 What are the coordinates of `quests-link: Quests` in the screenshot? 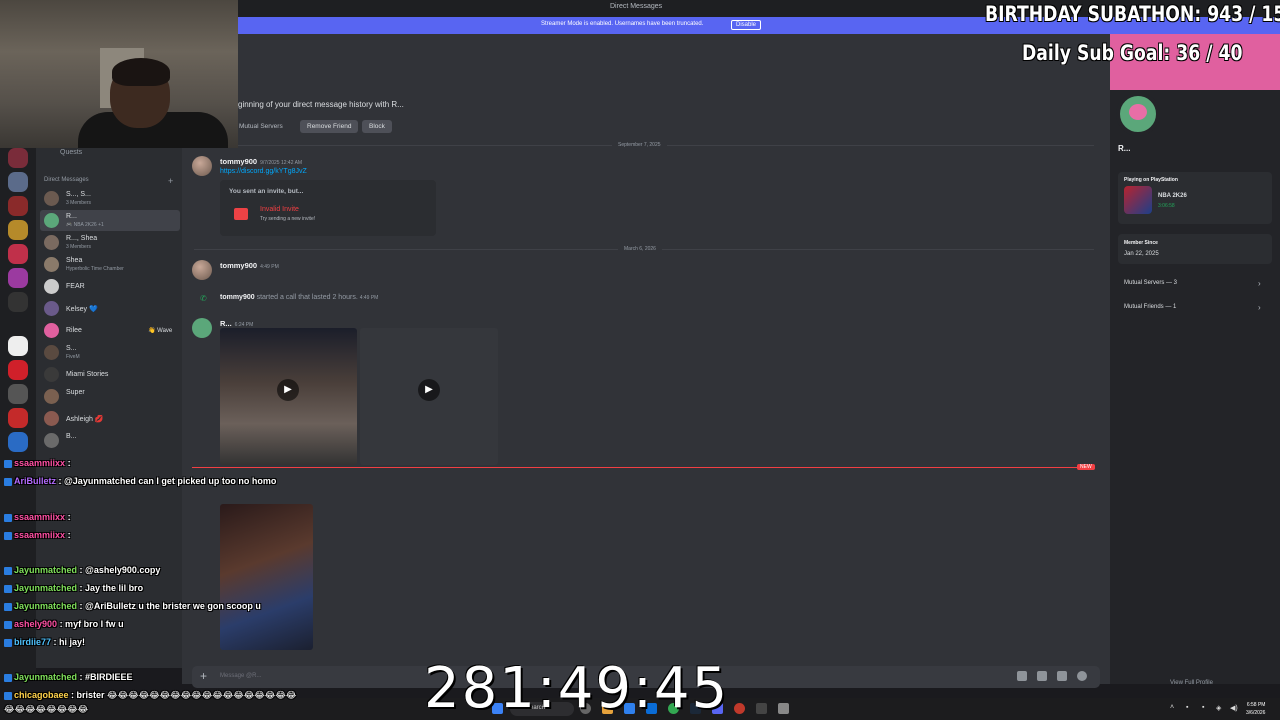 It's located at (71, 152).